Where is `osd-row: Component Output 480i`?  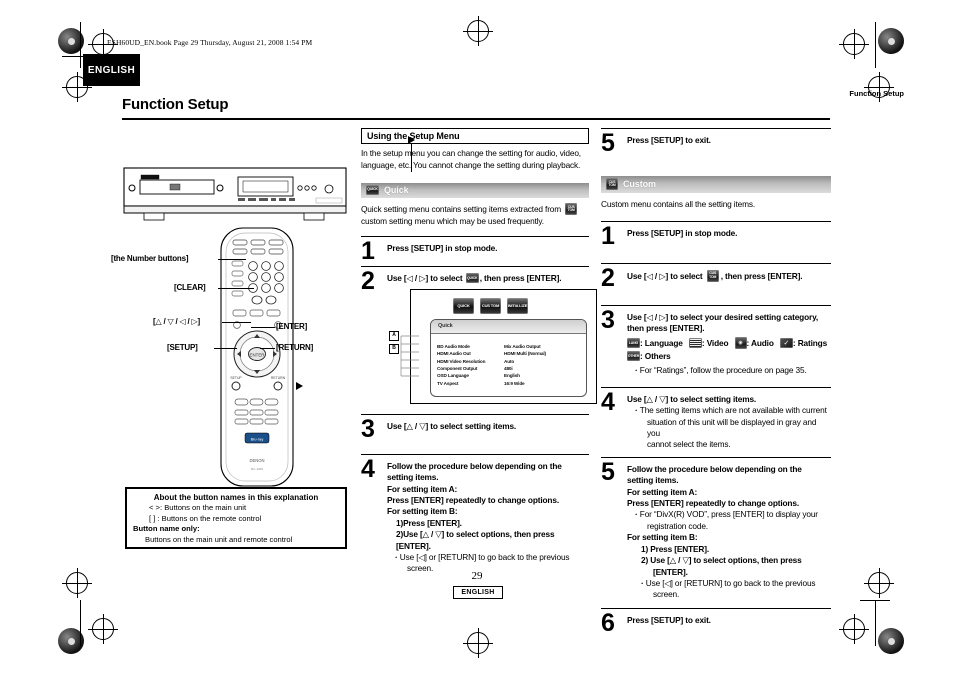 osd-row: Component Output 480i is located at coordinates (507, 368).